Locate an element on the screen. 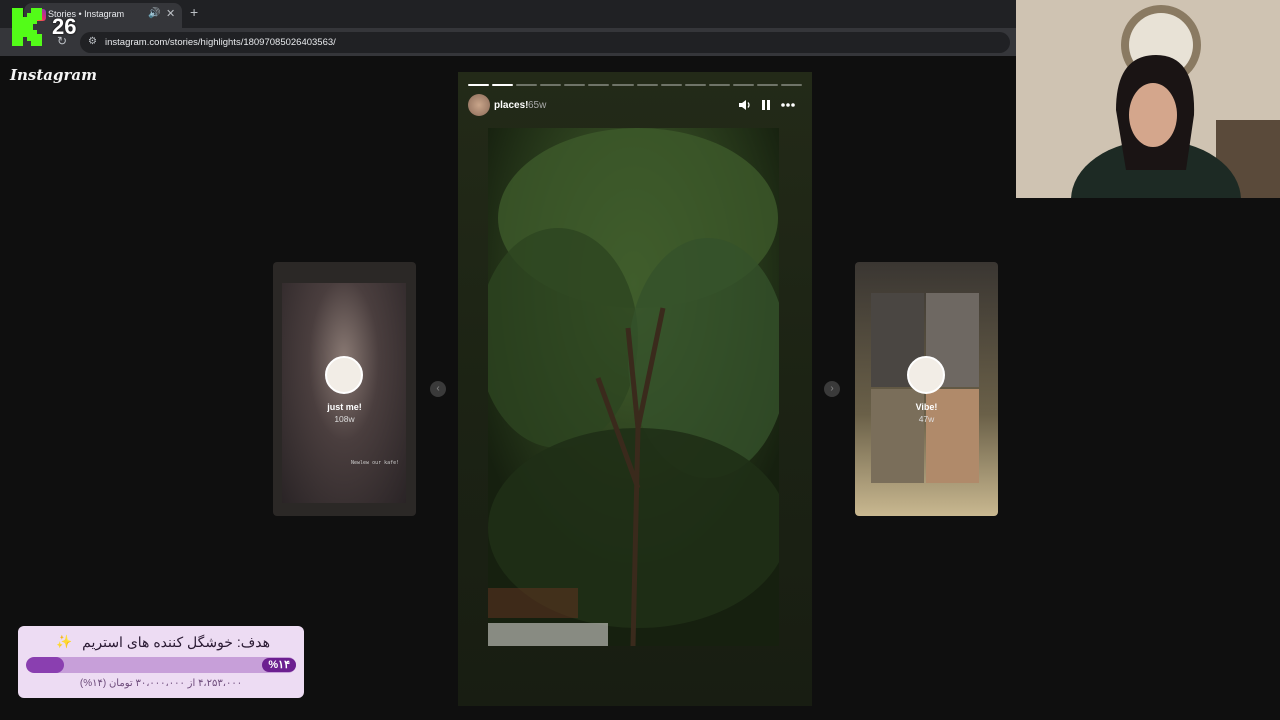 The image size is (1280, 720). pause-icon is located at coordinates (766, 105).